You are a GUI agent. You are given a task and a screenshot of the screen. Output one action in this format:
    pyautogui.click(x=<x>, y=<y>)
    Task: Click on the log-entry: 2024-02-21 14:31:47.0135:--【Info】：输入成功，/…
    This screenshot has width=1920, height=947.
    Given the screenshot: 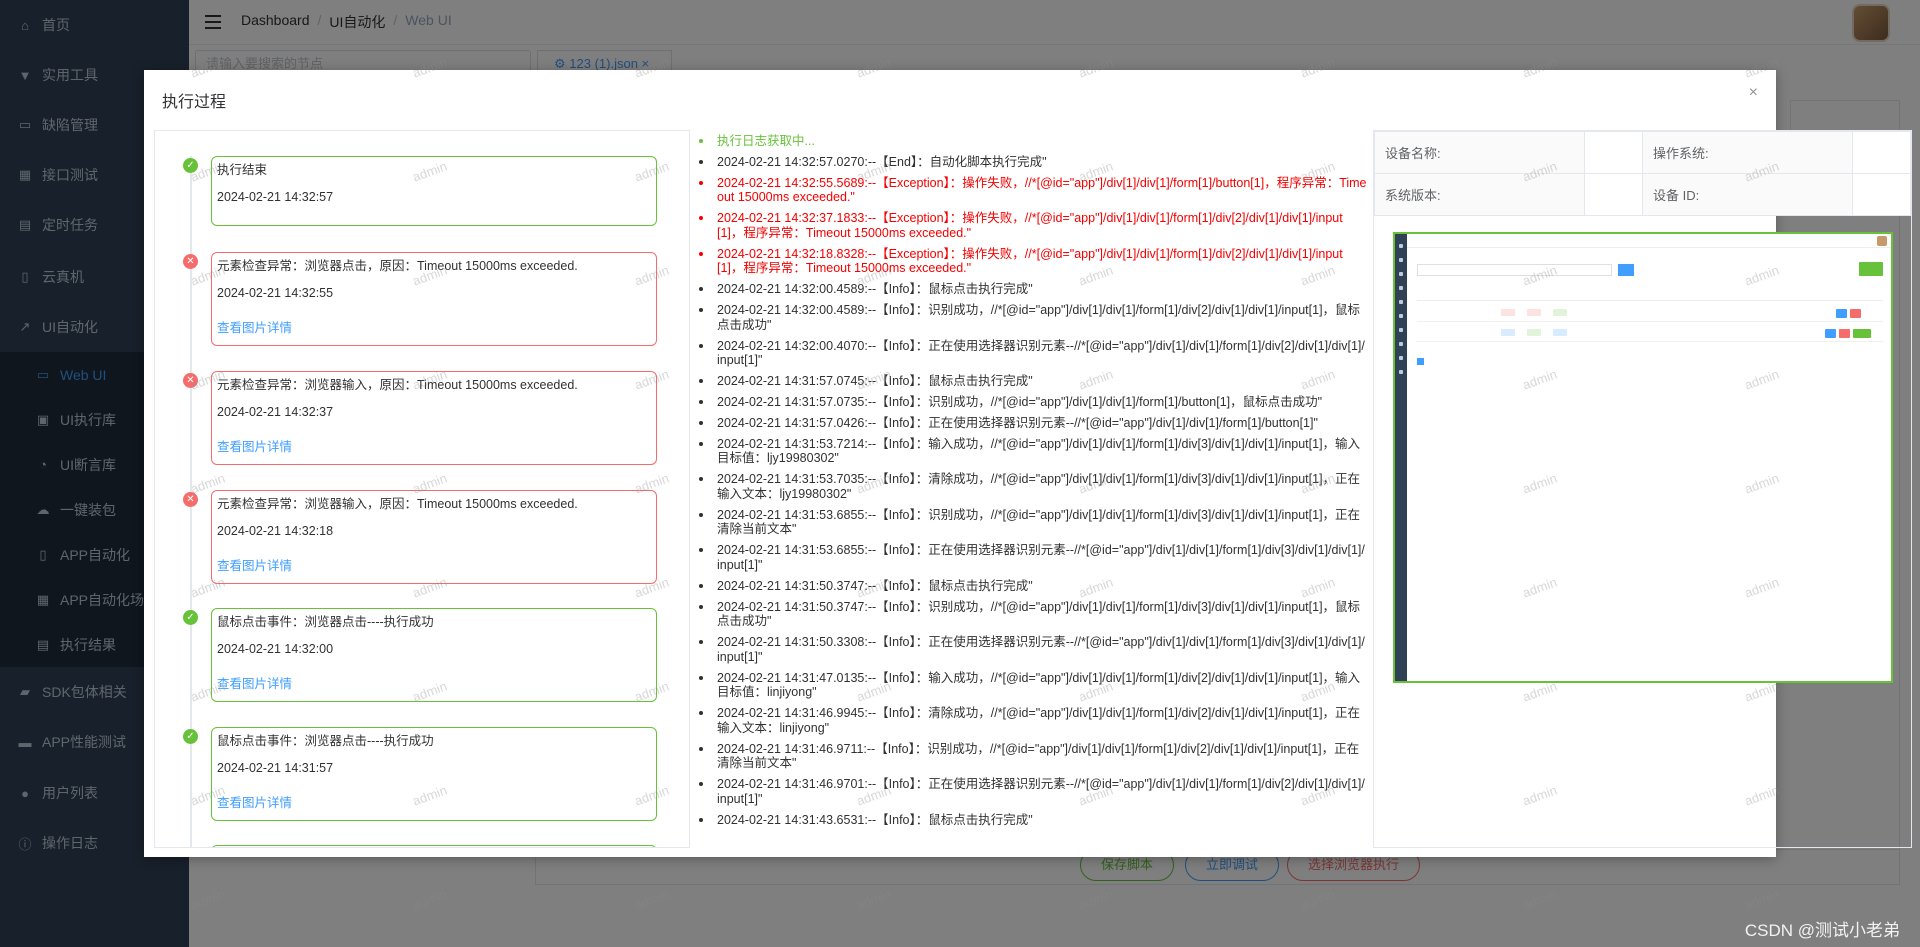 What is the action you would take?
    pyautogui.click(x=1032, y=685)
    